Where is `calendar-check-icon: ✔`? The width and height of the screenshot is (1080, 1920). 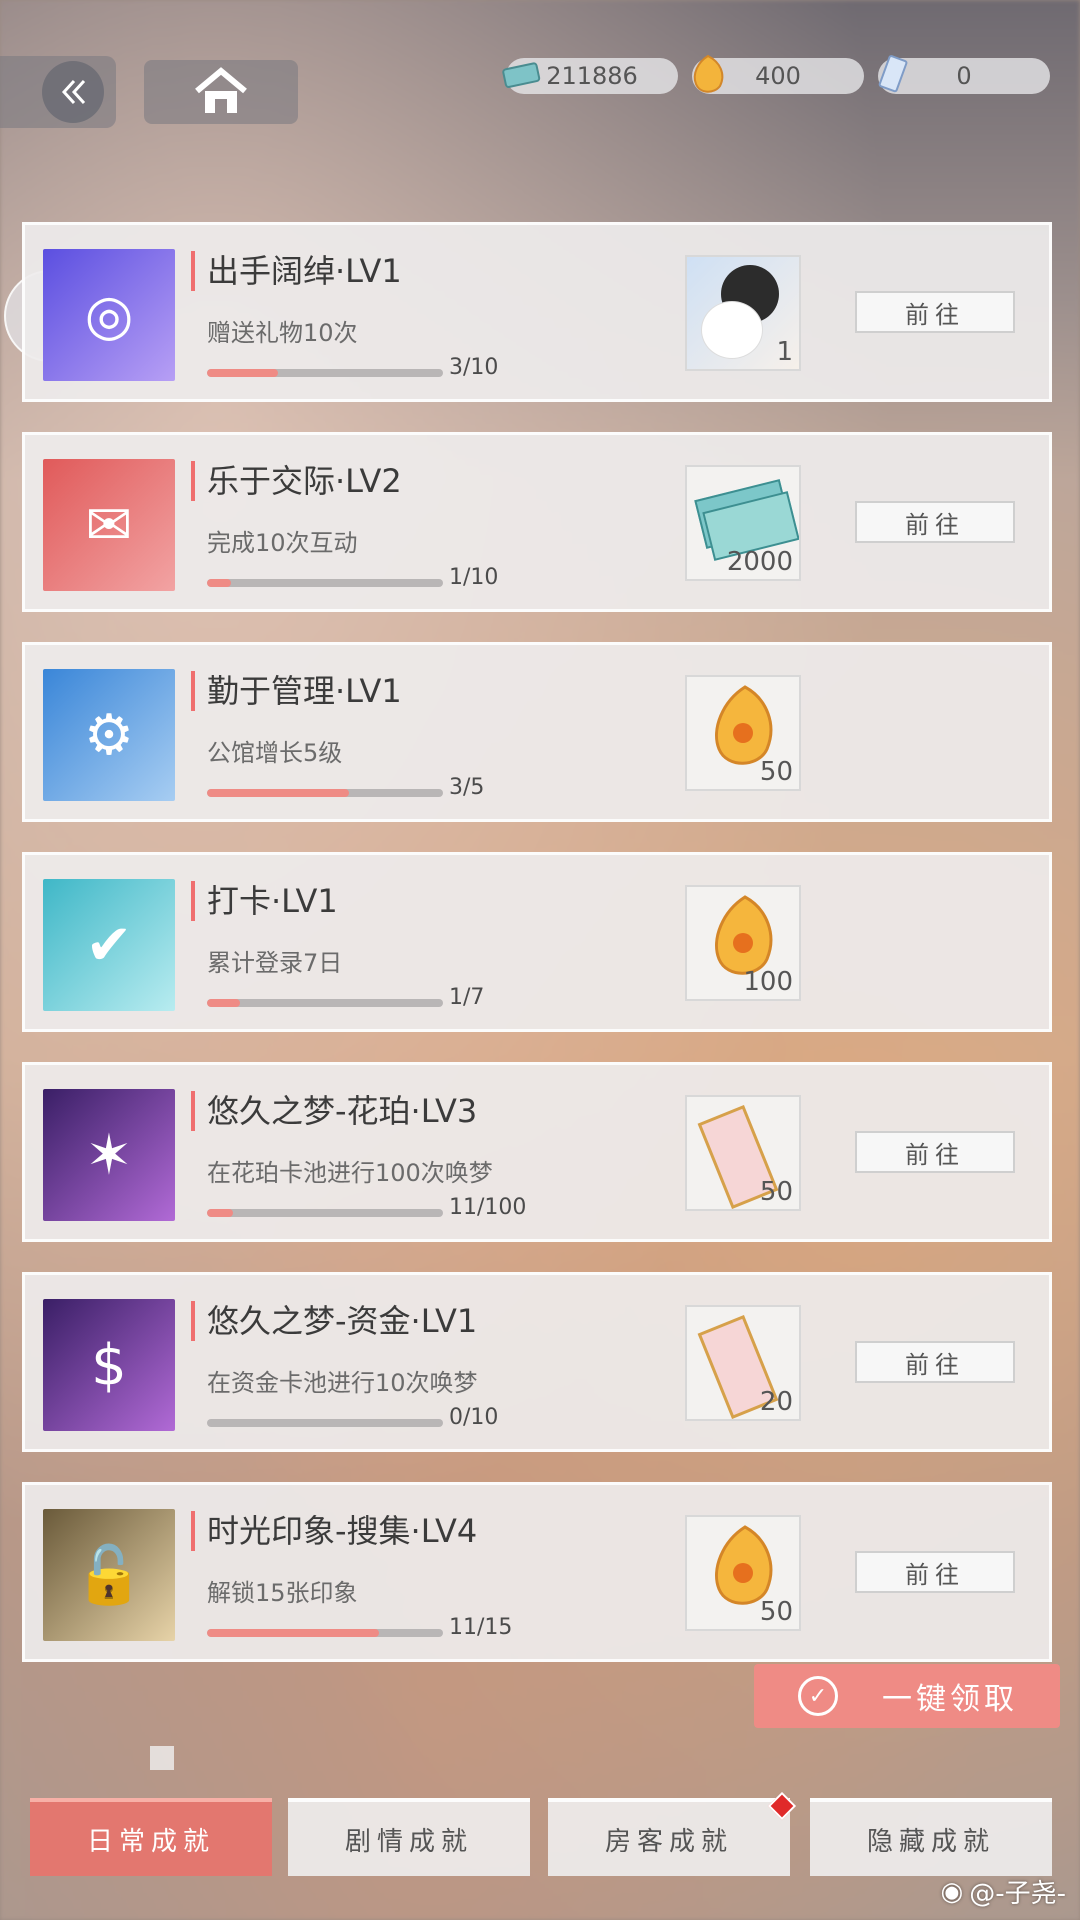 calendar-check-icon: ✔ is located at coordinates (109, 945).